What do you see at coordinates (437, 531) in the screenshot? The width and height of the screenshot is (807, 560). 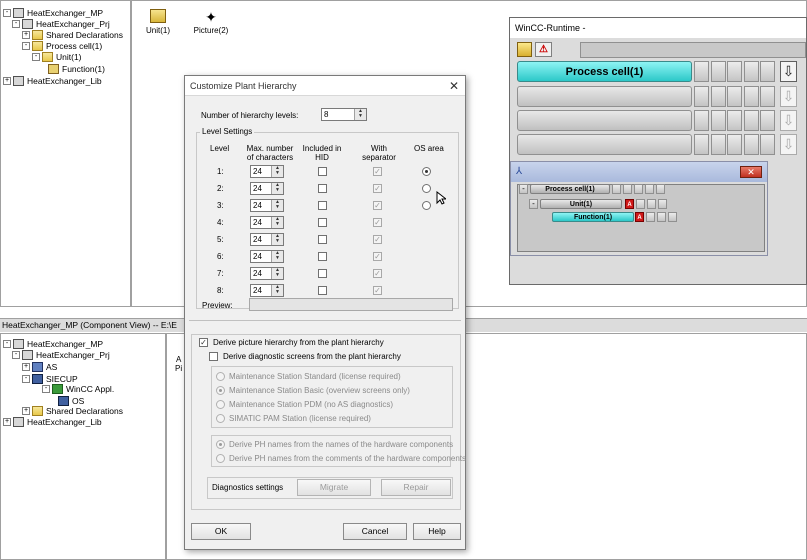 I see `help-button: Help` at bounding box center [437, 531].